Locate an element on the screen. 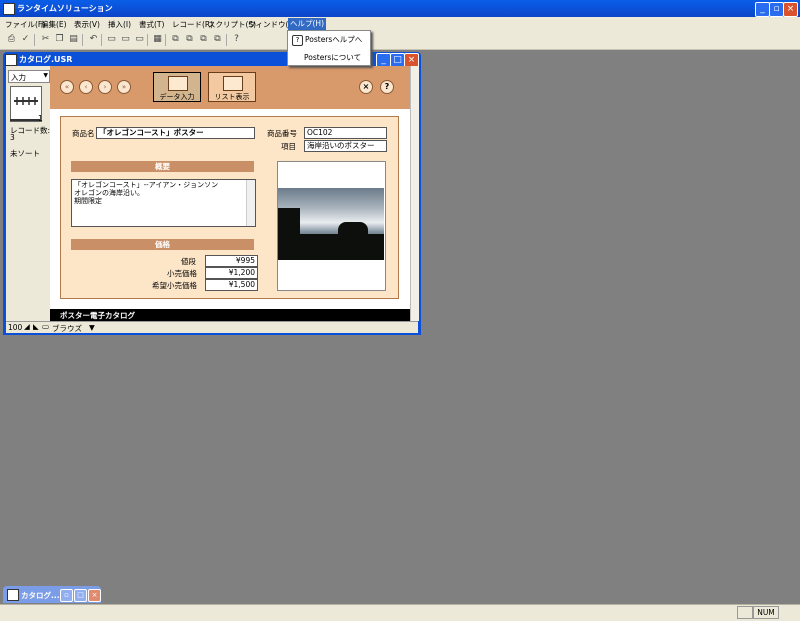 The height and width of the screenshot is (621, 800). record-count: 3 is located at coordinates (12, 137).